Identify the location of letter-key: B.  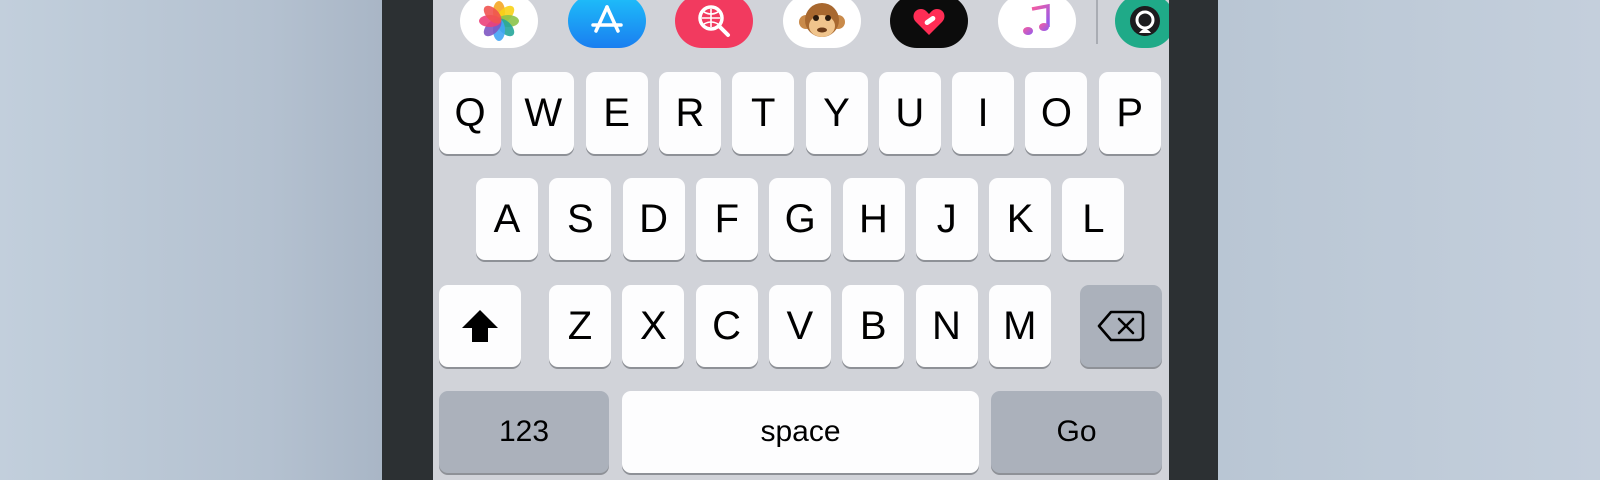
(873, 326).